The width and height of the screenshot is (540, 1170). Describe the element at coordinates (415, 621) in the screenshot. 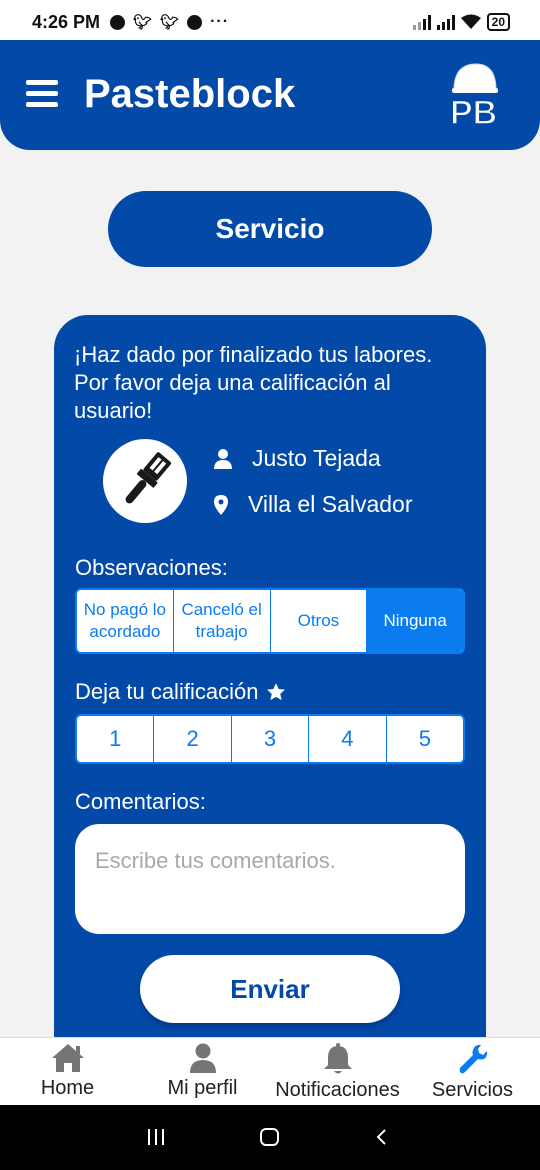

I see `observation-option-ninguna: Ninguna` at that location.